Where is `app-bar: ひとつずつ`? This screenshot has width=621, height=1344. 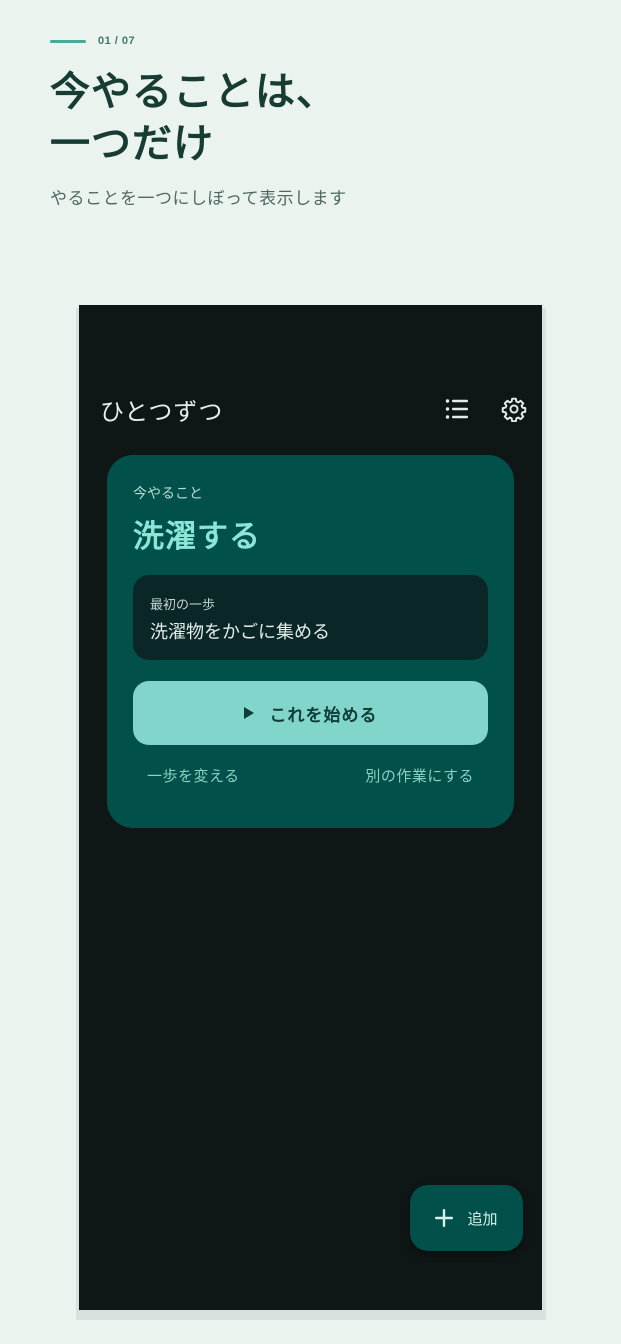
app-bar: ひとつずつ is located at coordinates (310, 410).